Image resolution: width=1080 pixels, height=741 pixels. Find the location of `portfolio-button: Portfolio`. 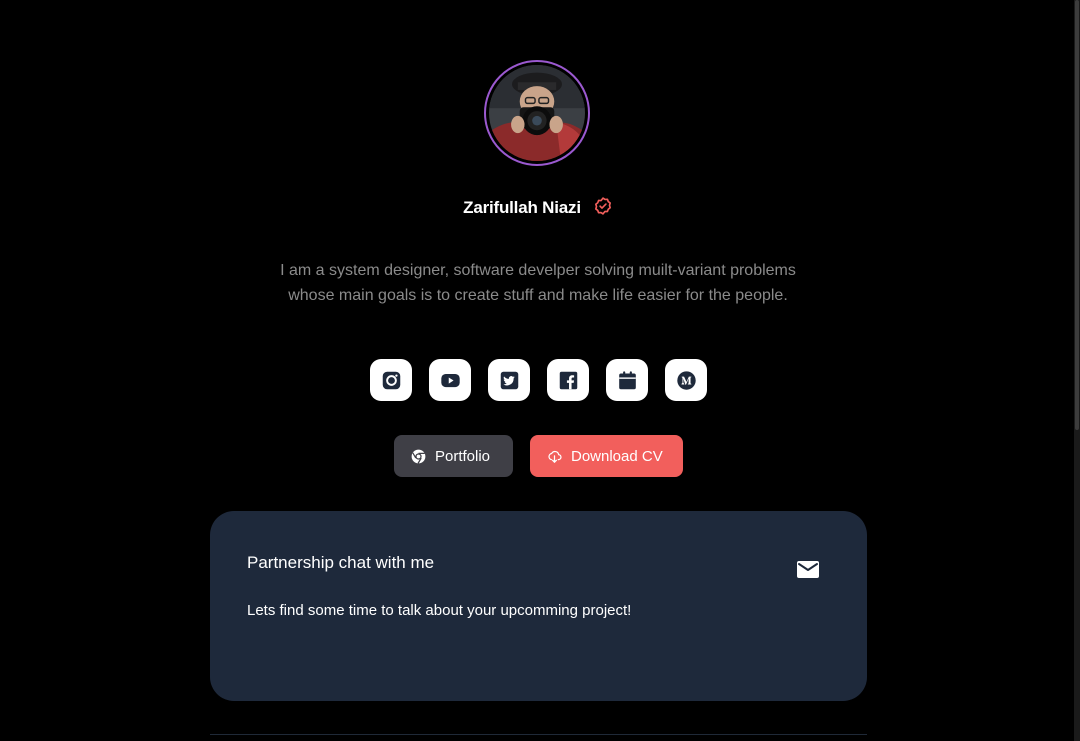

portfolio-button: Portfolio is located at coordinates (453, 456).